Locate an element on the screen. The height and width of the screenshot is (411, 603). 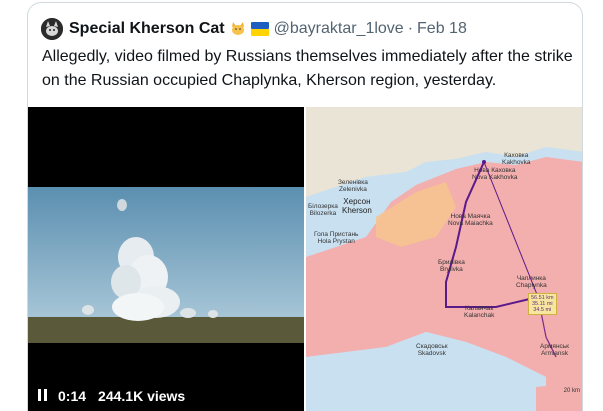
map-label-hola-prystan: Гола Пристань Hola Prystan is located at coordinates (336, 238).